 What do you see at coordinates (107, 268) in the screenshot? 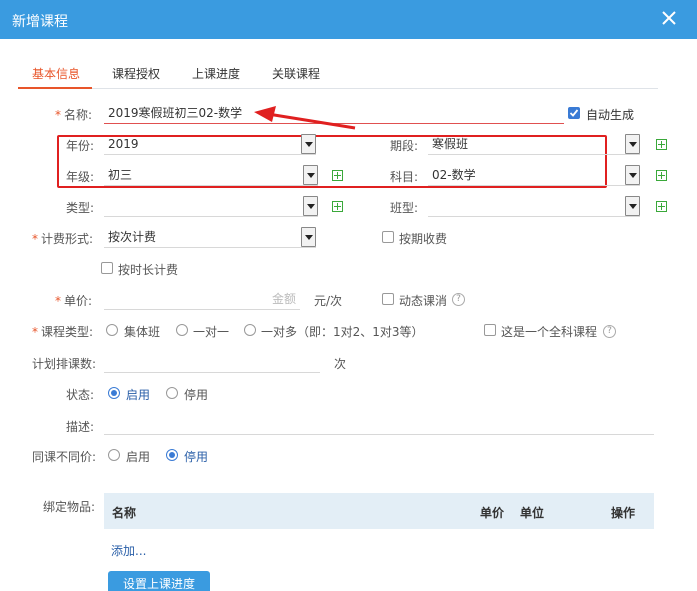
I see `by-duration-checkbox` at bounding box center [107, 268].